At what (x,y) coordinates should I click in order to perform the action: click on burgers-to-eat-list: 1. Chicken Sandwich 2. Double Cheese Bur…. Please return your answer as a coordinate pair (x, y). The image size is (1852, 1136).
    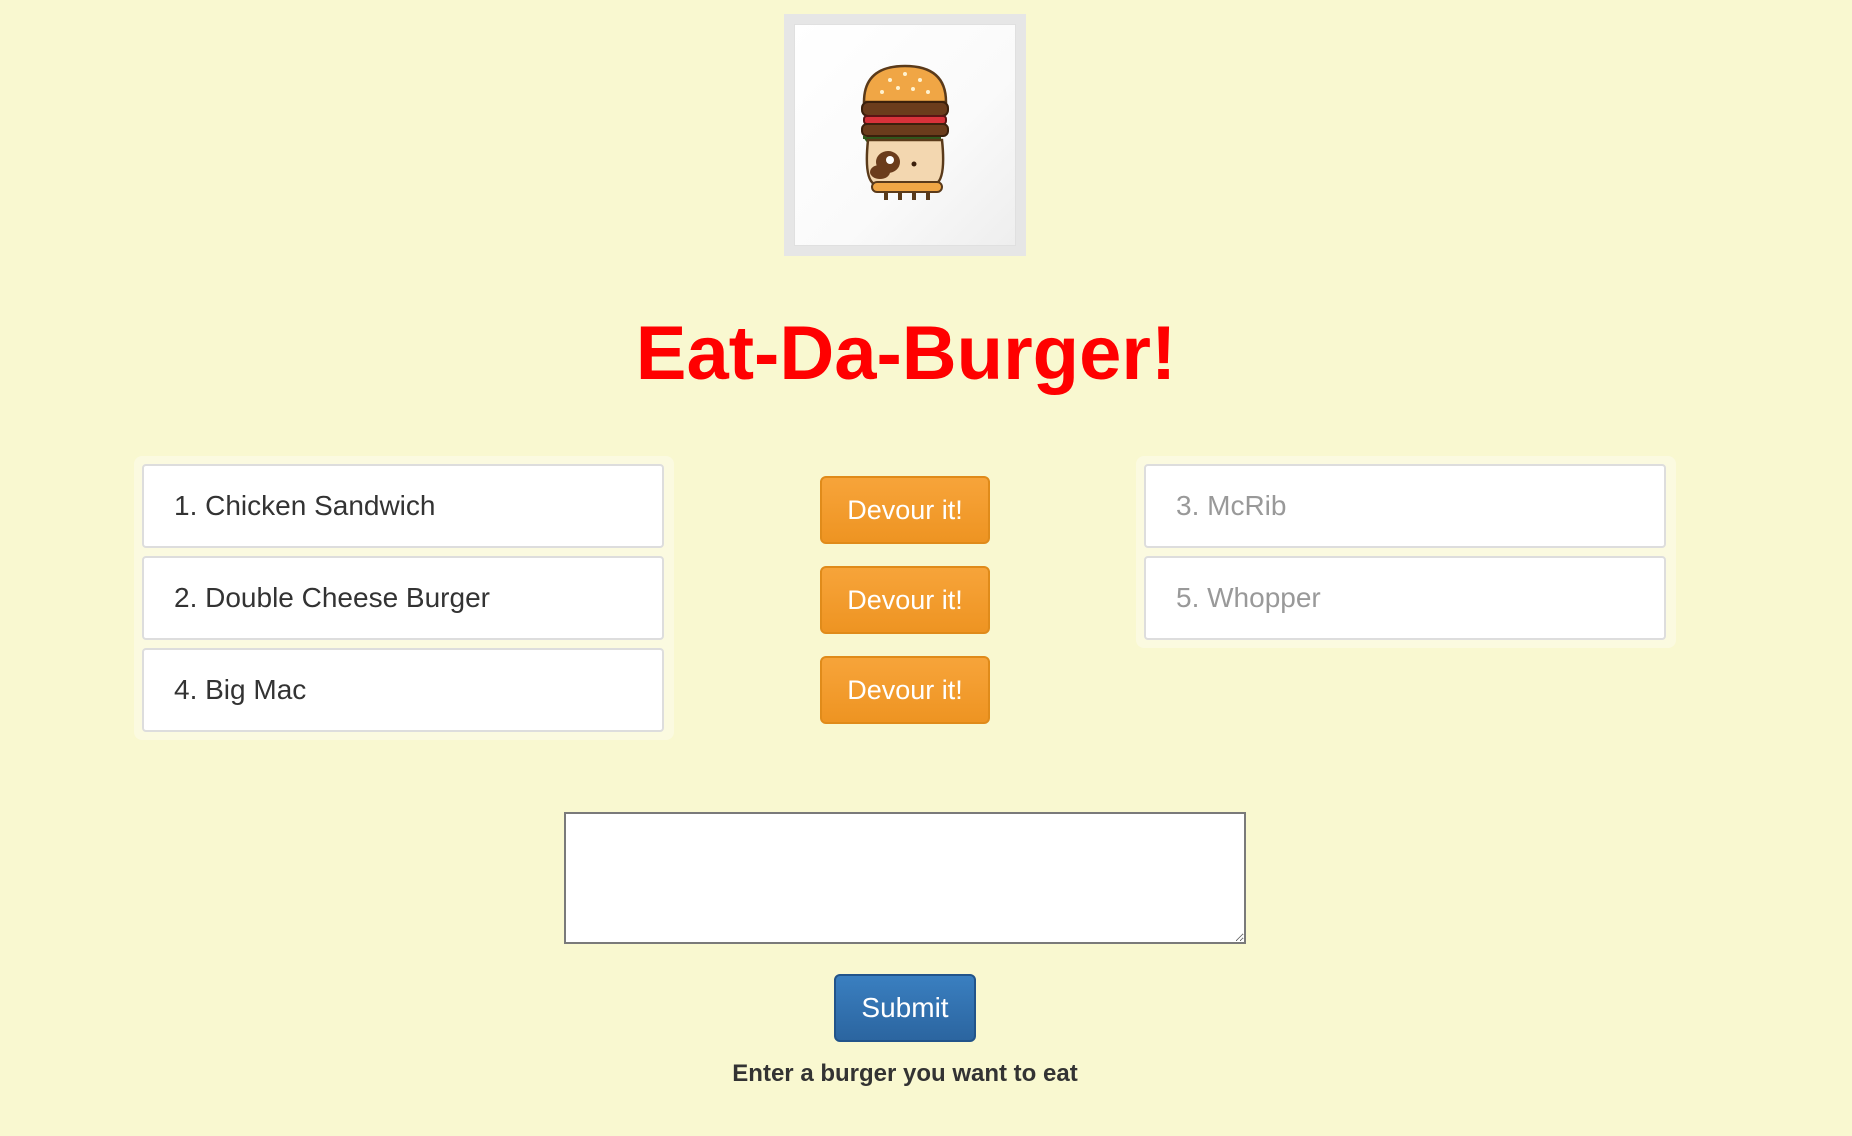
    Looking at the image, I should click on (404, 598).